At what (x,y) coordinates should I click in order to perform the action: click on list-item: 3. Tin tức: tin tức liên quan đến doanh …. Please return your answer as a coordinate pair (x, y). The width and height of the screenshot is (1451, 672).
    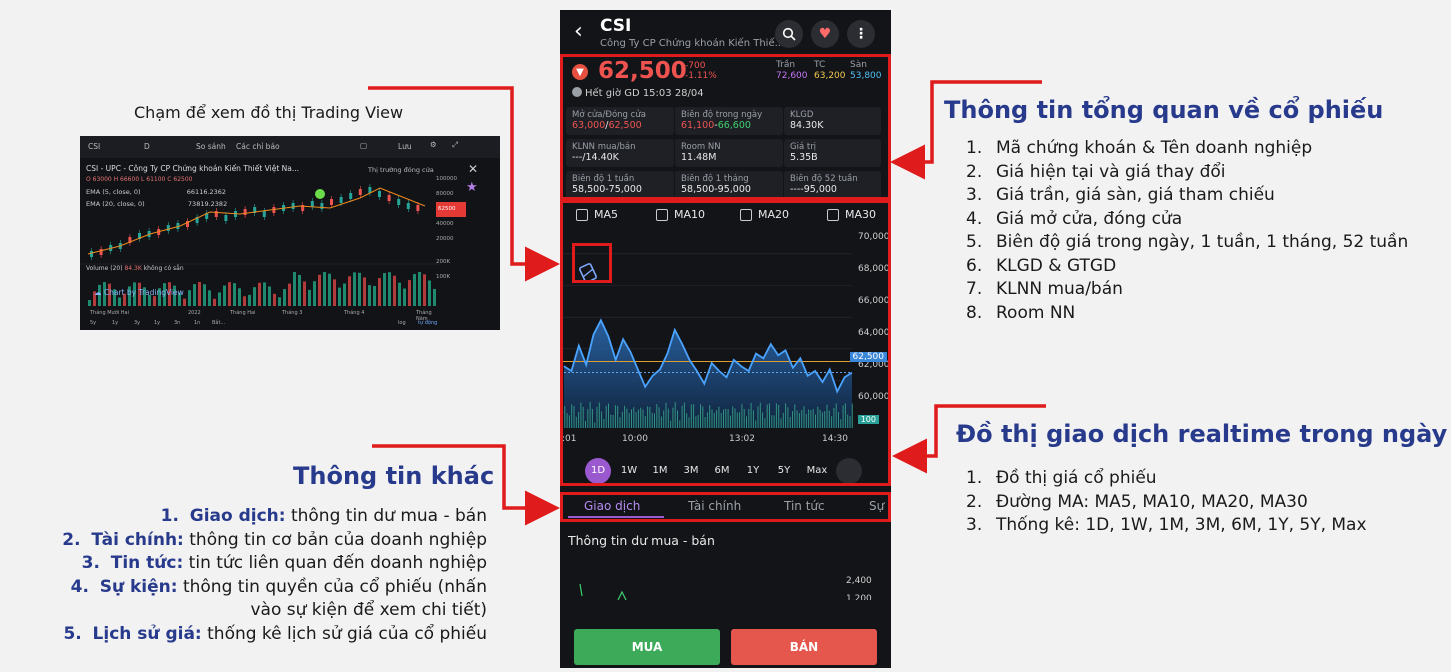
    Looking at the image, I should click on (284, 563).